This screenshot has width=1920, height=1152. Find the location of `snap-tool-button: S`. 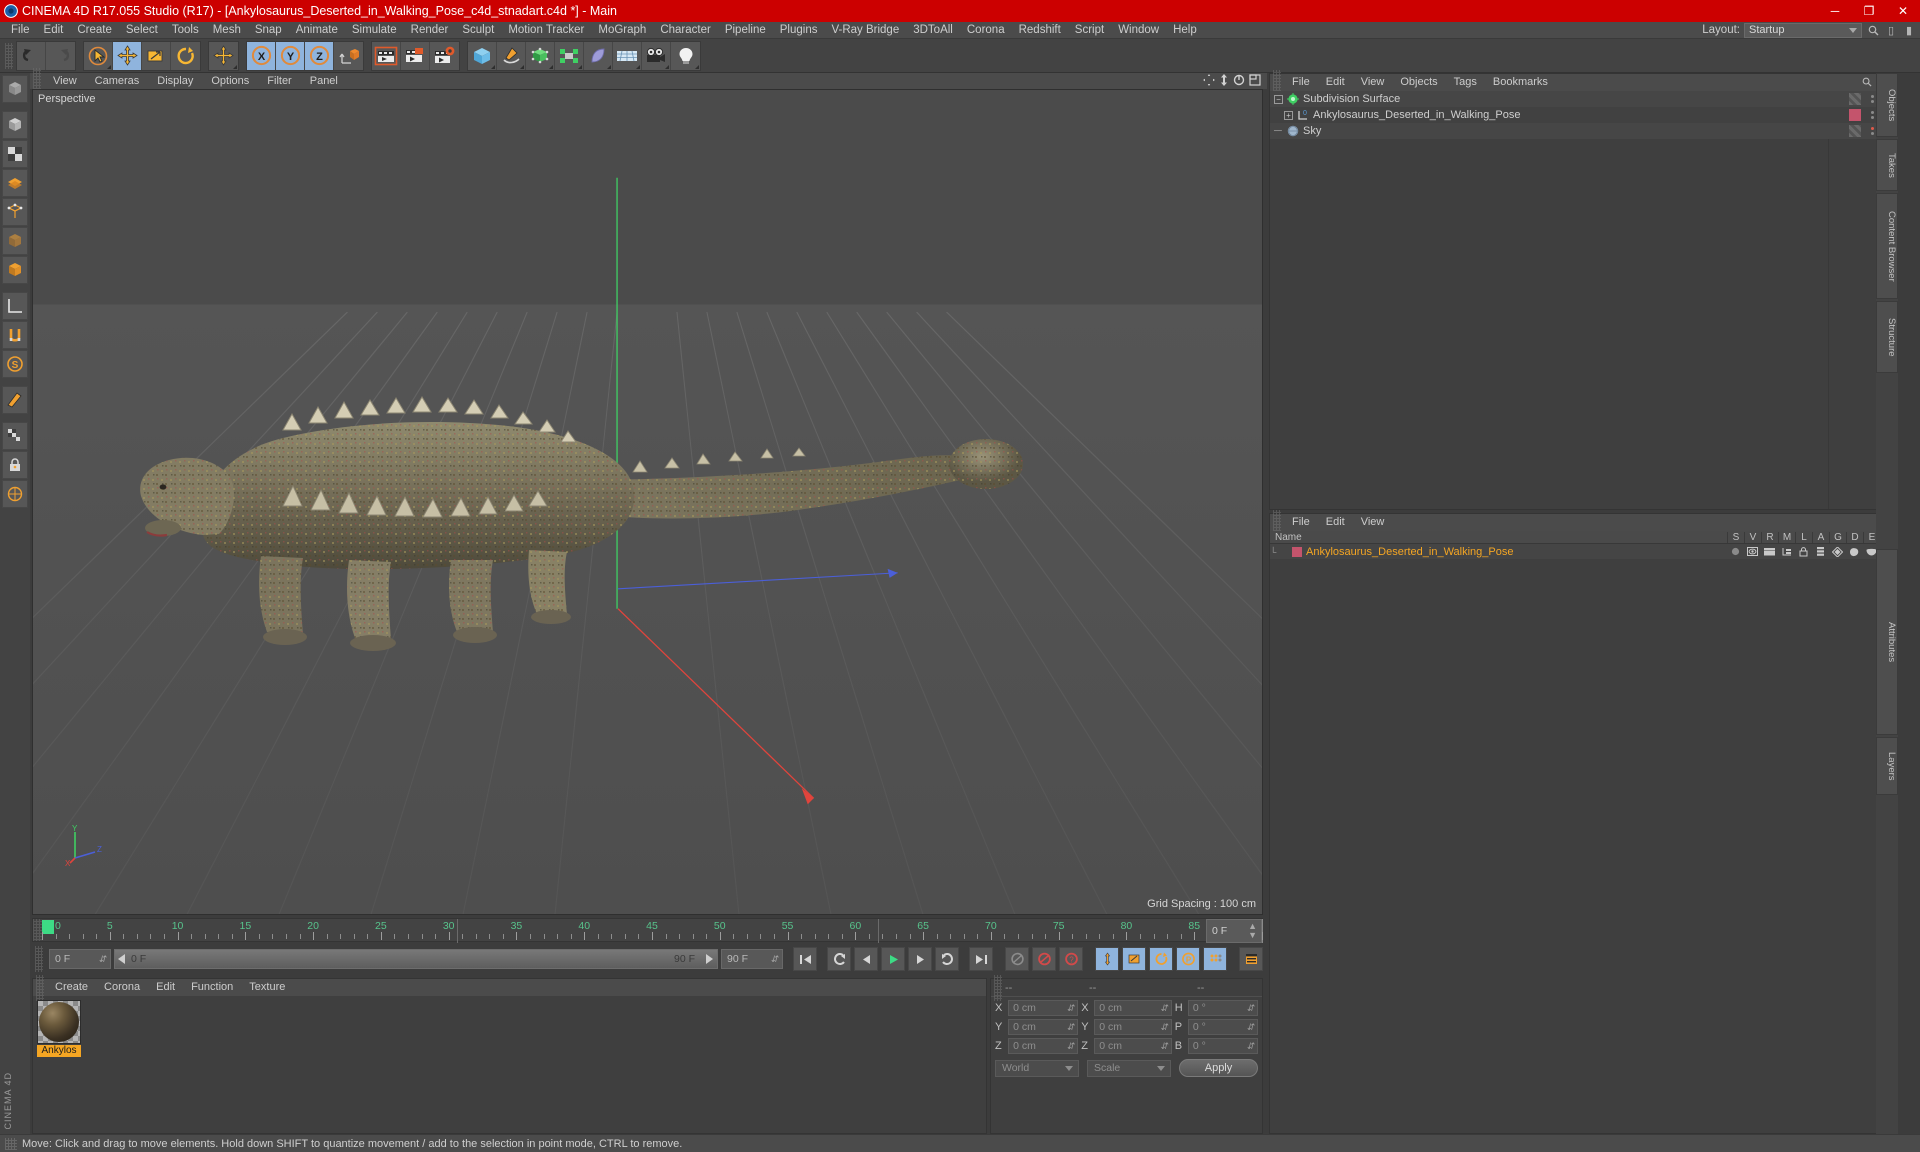

snap-tool-button: S is located at coordinates (15, 364).